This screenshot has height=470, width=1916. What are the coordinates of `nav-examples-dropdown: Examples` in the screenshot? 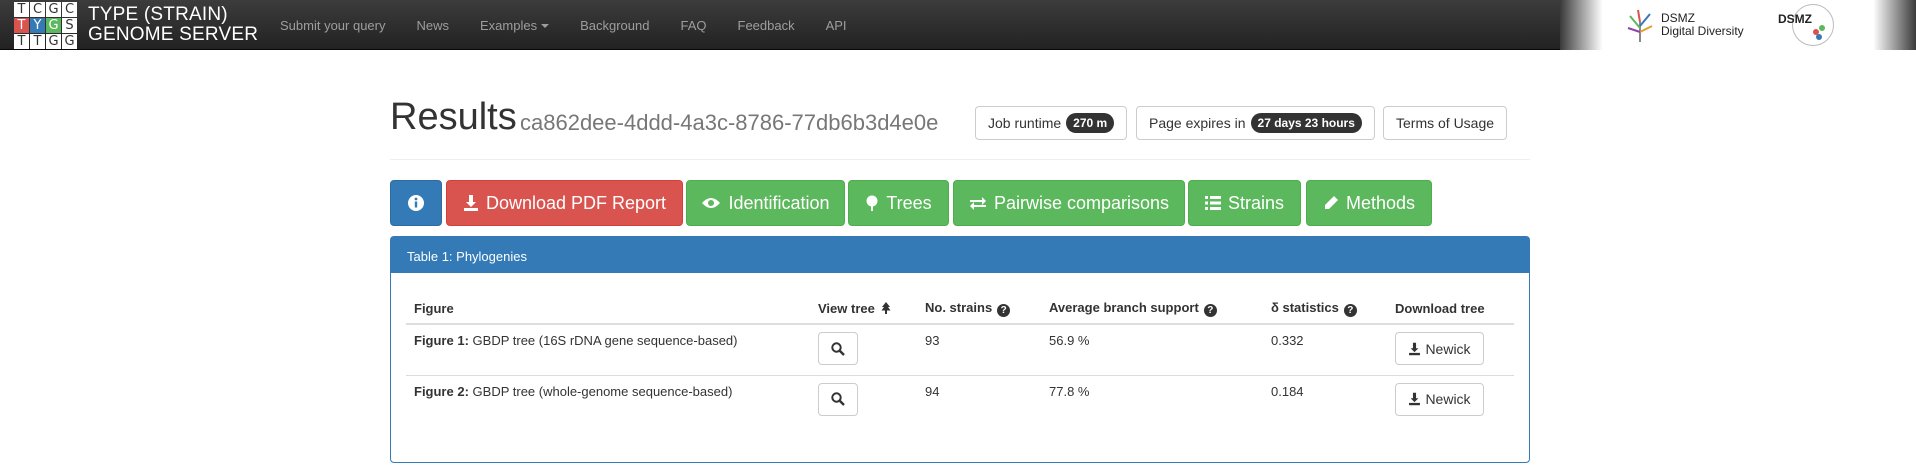 It's located at (515, 25).